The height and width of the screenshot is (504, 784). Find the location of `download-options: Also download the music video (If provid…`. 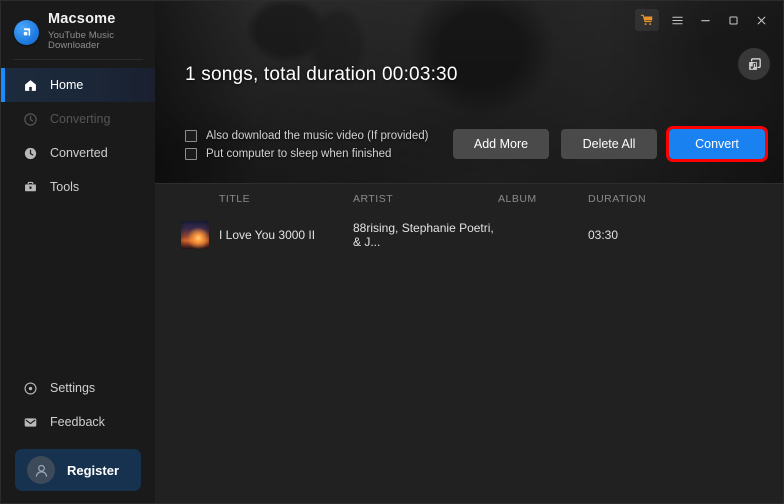

download-options: Also download the music video (If provid… is located at coordinates (306, 144).